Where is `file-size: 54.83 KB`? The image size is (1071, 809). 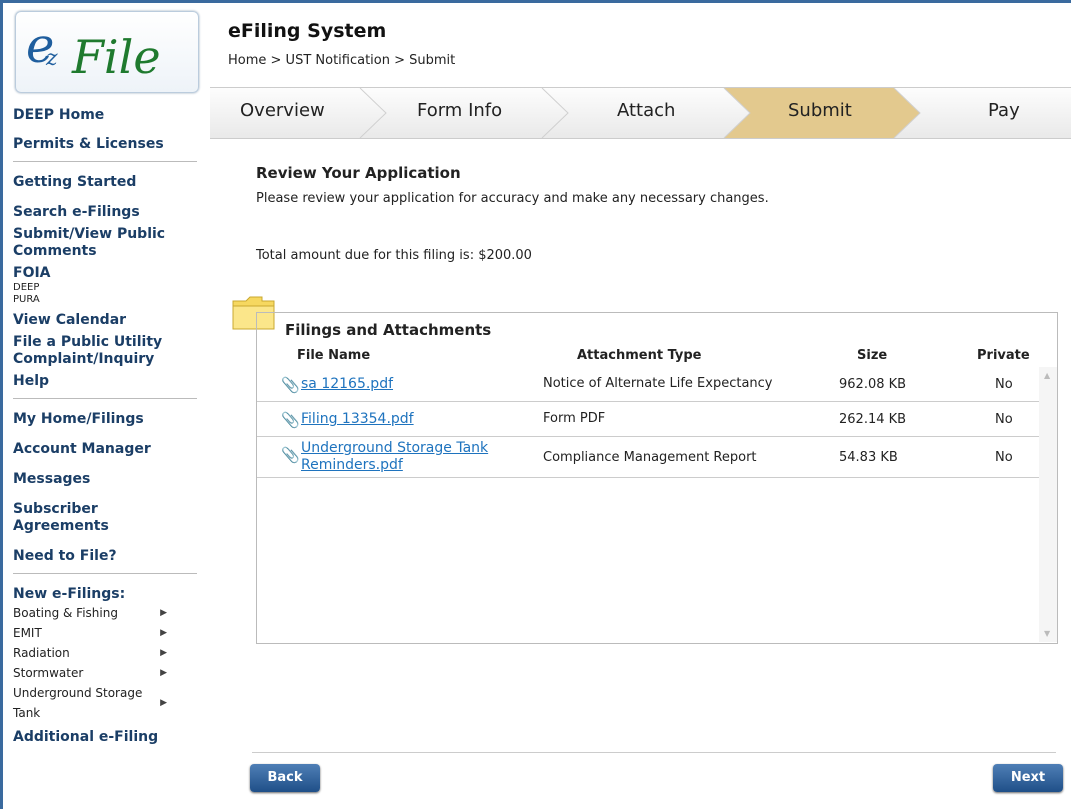 file-size: 54.83 KB is located at coordinates (868, 457).